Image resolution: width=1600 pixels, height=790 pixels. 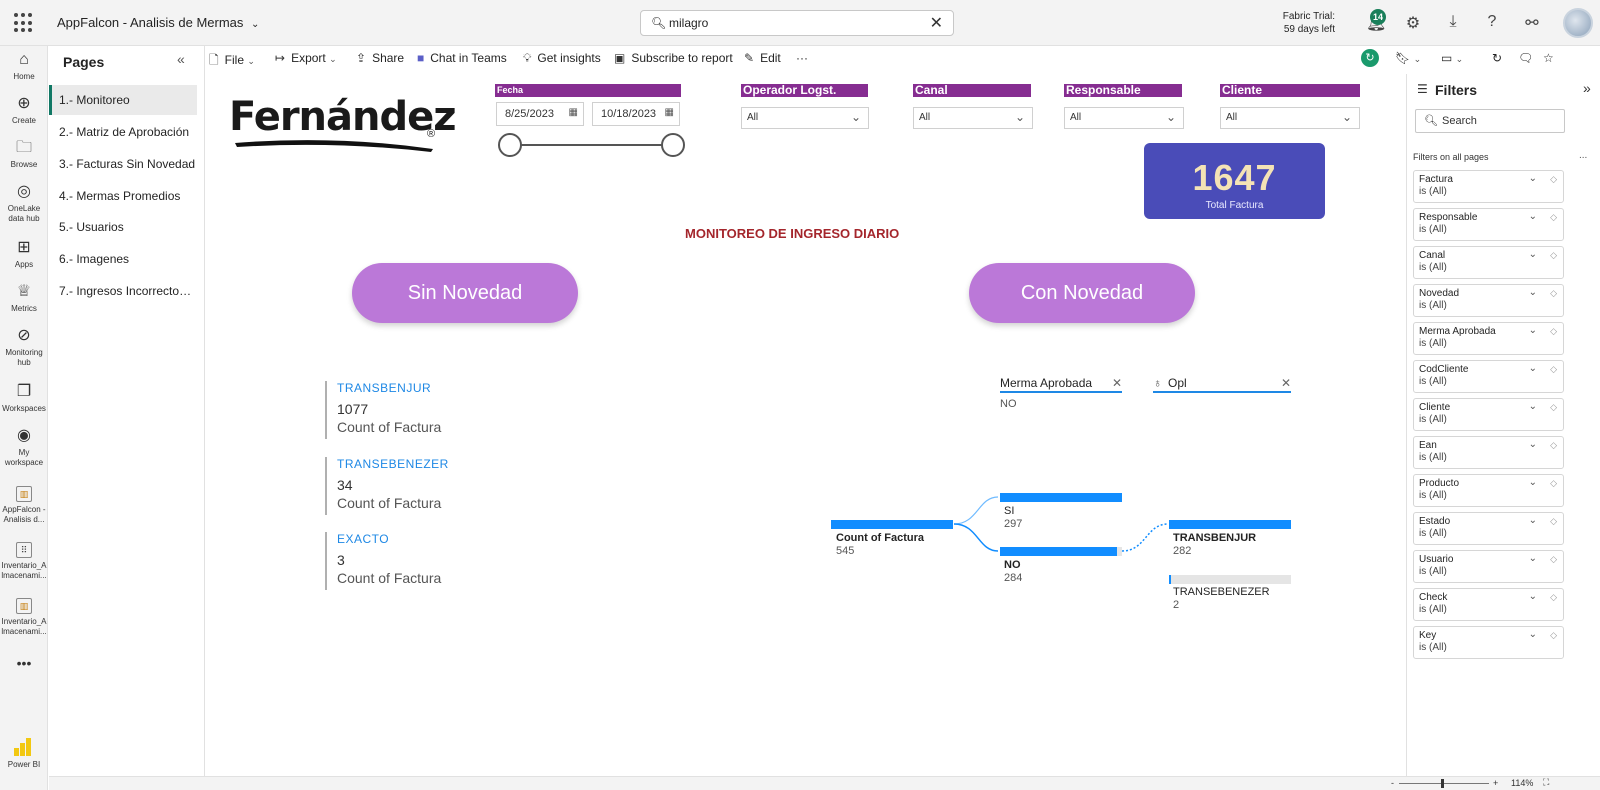 I want to click on fecha-end-input: 10/18/2023 ▦, so click(x=636, y=114).